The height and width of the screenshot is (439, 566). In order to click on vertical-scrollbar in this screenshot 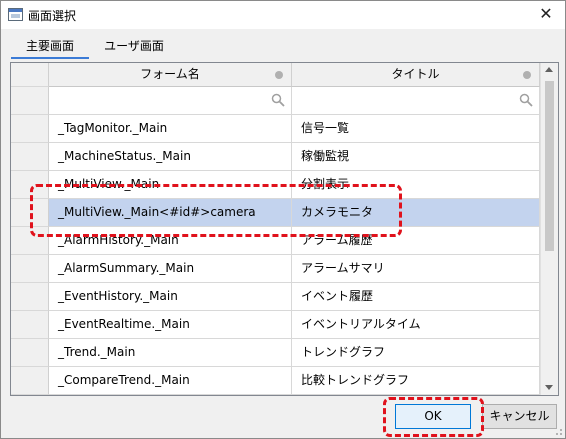, I will do `click(549, 229)`.